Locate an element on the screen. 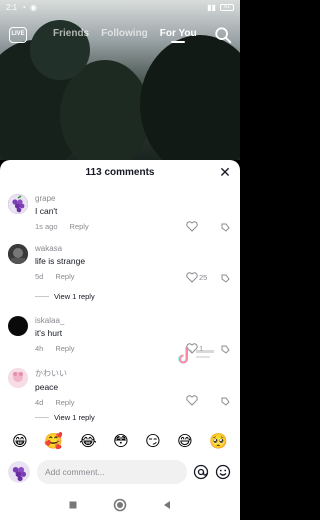  status-time: 2:1 is located at coordinates (12, 7).